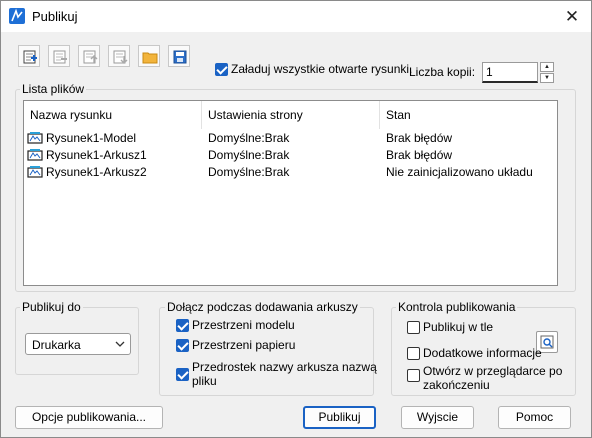  I want to click on extra-info-checkbox, so click(413, 353).